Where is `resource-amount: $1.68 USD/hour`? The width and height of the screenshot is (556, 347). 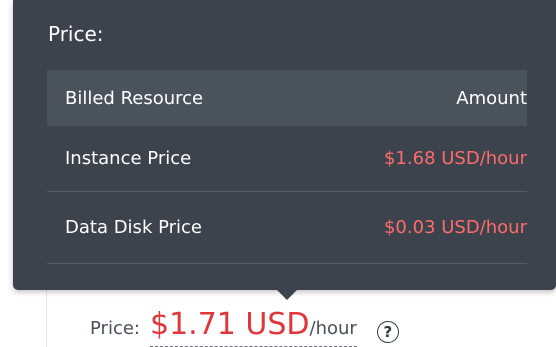 resource-amount: $1.68 USD/hour is located at coordinates (455, 158).